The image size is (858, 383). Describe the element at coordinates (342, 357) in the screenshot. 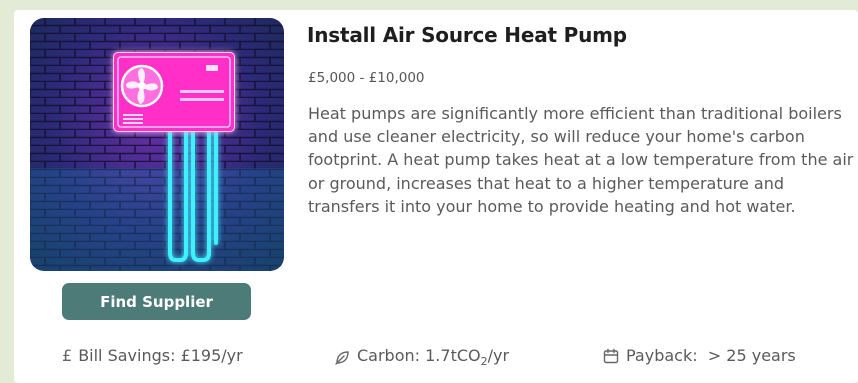

I see `leaf-icon` at that location.